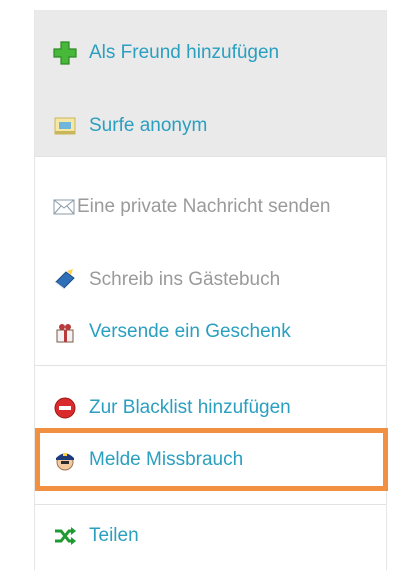  I want to click on add-blacklist-item: Zur Blacklist hinzufügen, so click(210, 408).